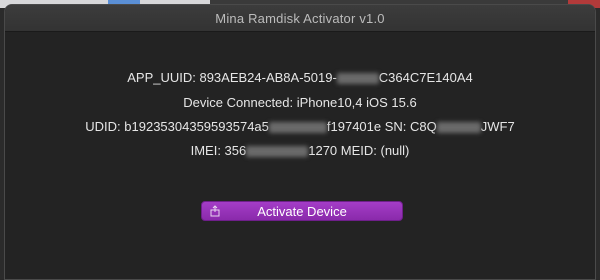  Describe the element at coordinates (359, 150) in the screenshot. I see `imei-suffix: 1270 MEID: (null)` at that location.